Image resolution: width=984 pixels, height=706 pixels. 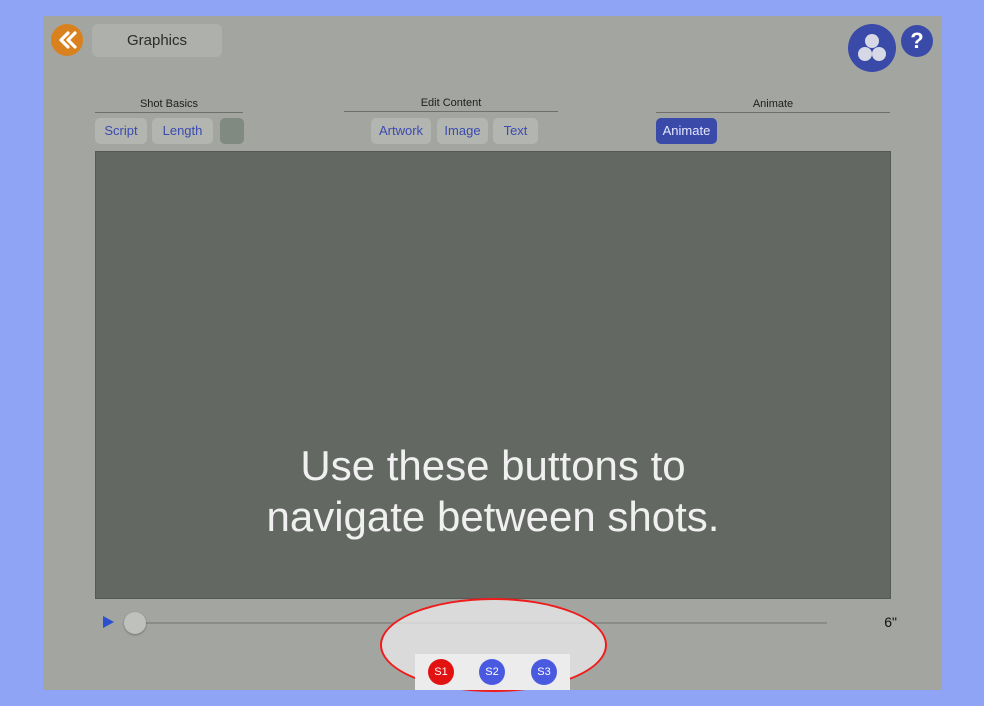 I want to click on timeline-knob, so click(x=135, y=623).